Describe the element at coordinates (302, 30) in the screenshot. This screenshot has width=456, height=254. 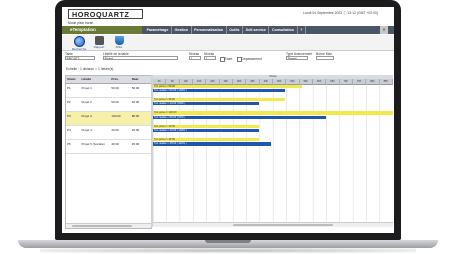
I see `nav-item: ?` at that location.